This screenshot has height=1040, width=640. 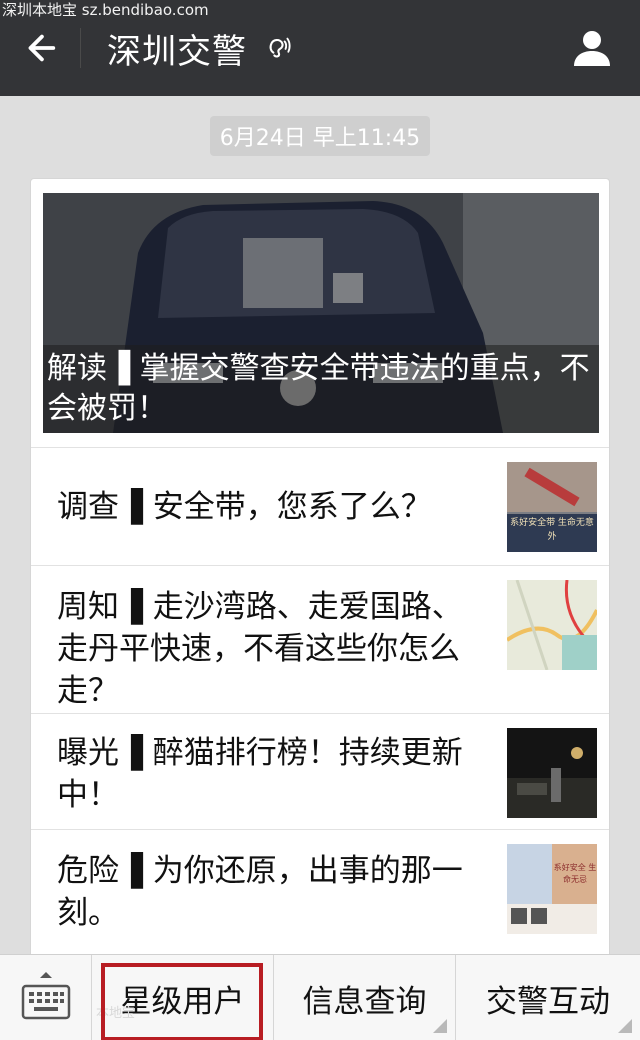 I want to click on bottom-menu-bar: 星级用户 信息查询 交警互动, so click(x=320, y=997).